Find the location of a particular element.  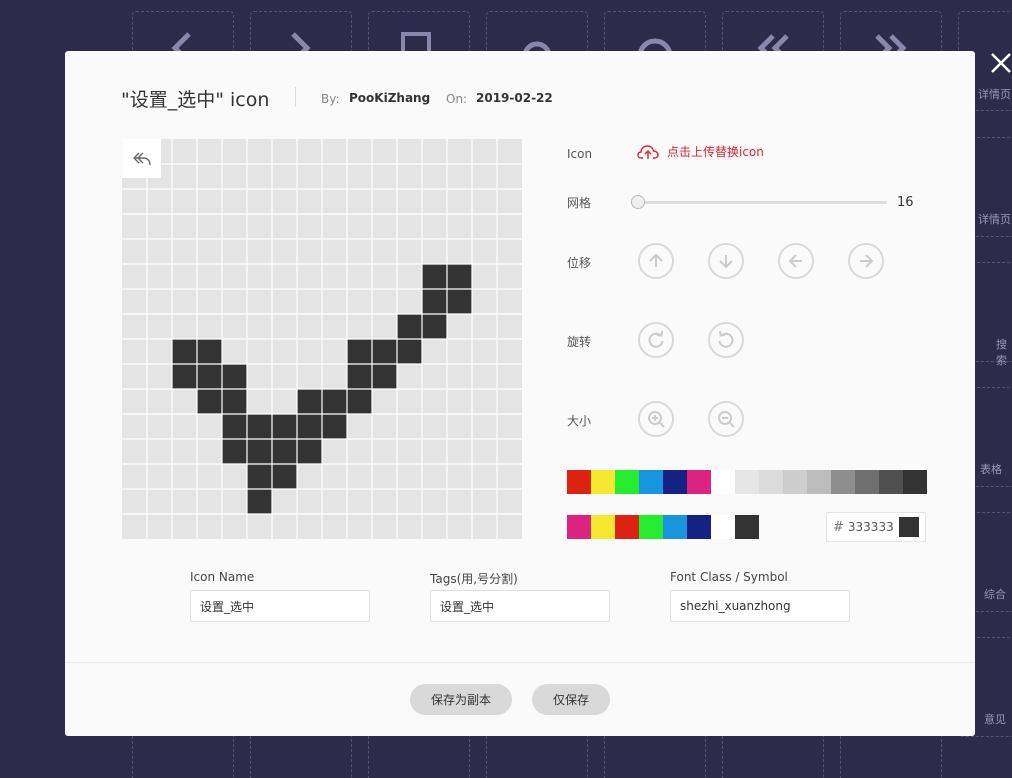

hex-value: 333333 is located at coordinates (873, 527).